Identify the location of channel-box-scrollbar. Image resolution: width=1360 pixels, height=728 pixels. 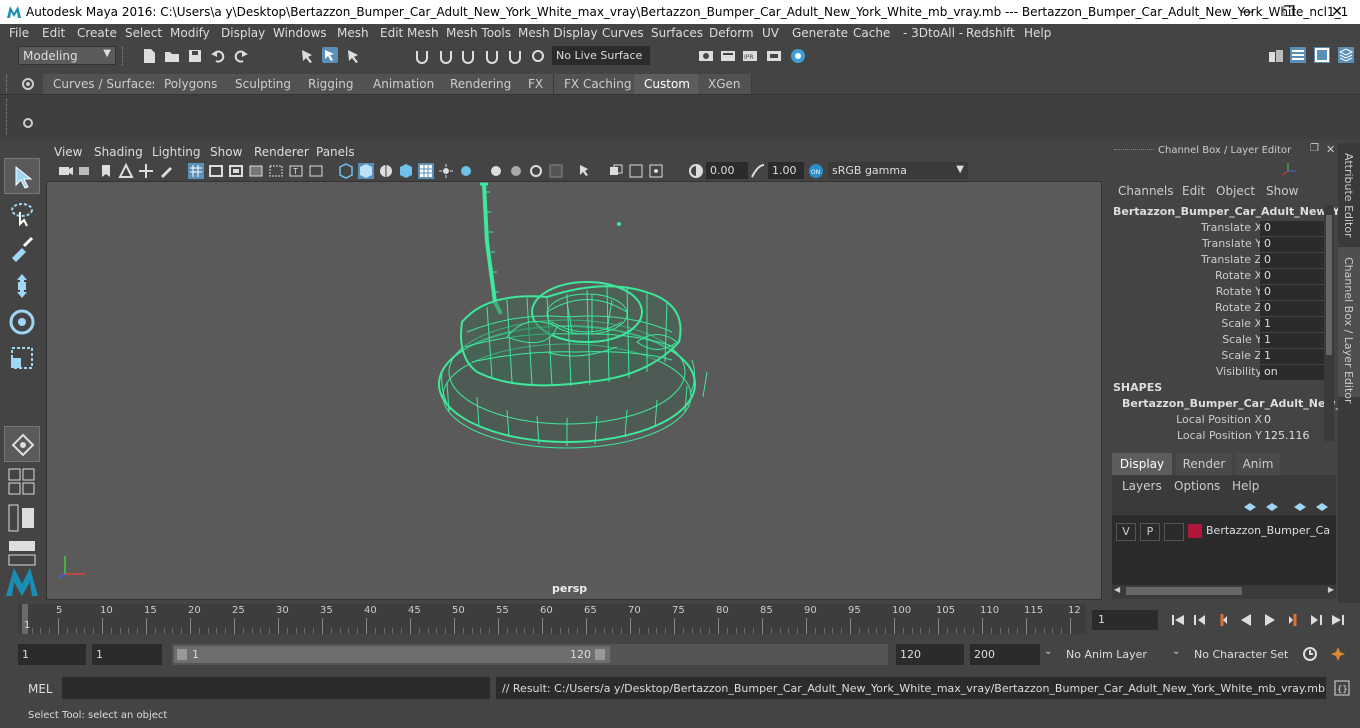
(1329, 323).